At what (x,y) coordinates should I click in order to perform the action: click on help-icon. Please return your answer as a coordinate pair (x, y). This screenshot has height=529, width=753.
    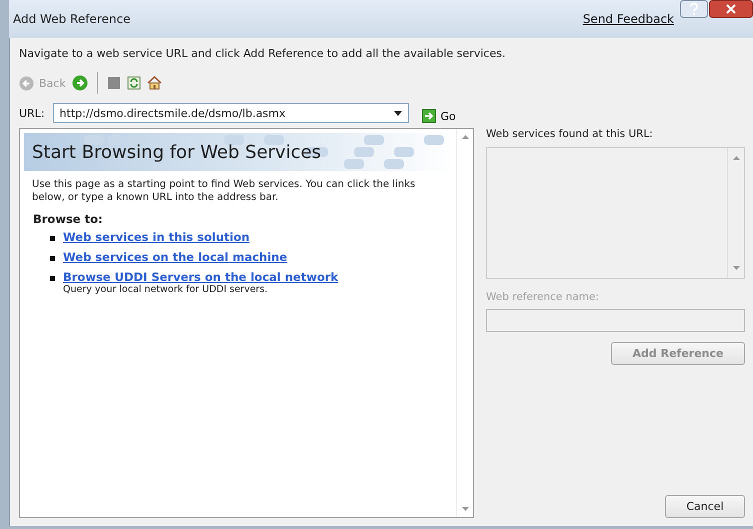
    Looking at the image, I should click on (694, 9).